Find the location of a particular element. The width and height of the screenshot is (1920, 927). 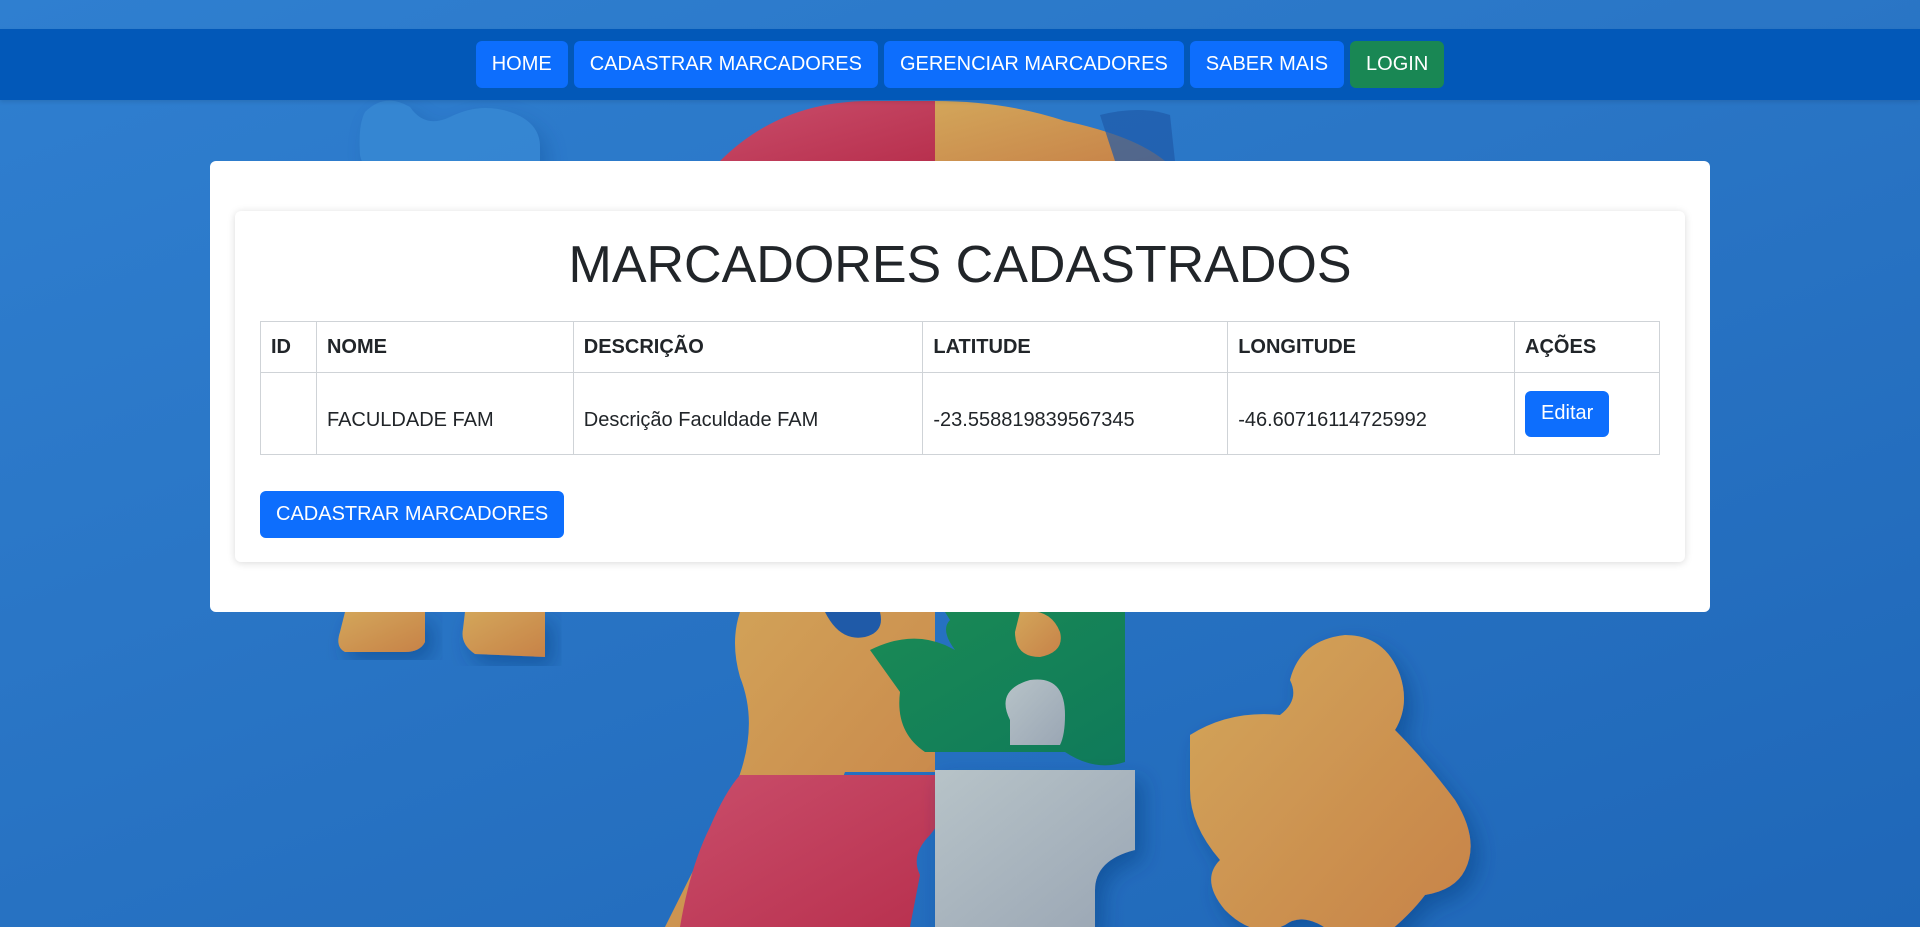

nav-login-button: LOGIN is located at coordinates (1397, 64).